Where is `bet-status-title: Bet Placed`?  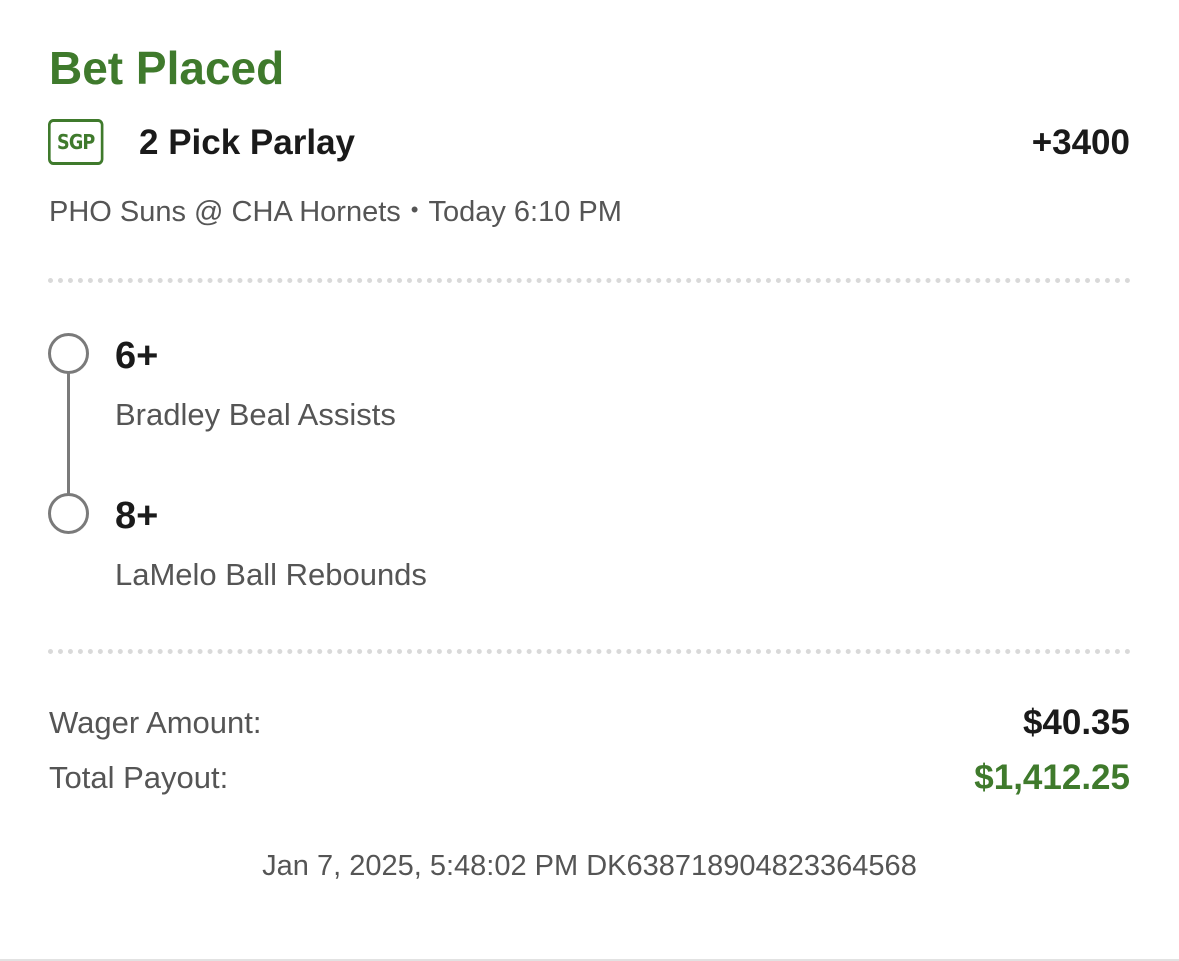 bet-status-title: Bet Placed is located at coordinates (167, 68).